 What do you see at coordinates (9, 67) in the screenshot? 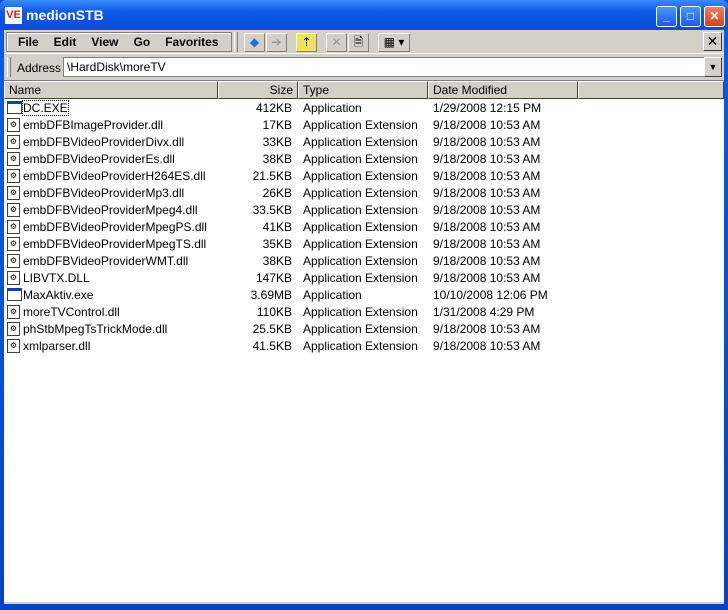
I see `address-grip` at bounding box center [9, 67].